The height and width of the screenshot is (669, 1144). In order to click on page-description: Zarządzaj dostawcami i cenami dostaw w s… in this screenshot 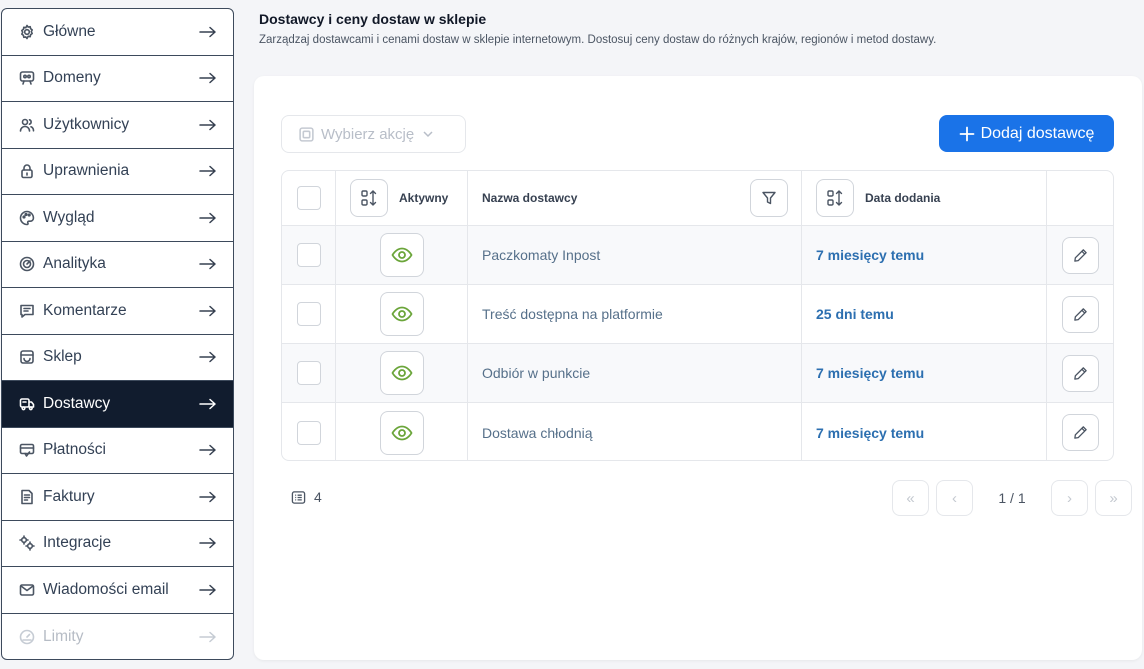, I will do `click(598, 40)`.